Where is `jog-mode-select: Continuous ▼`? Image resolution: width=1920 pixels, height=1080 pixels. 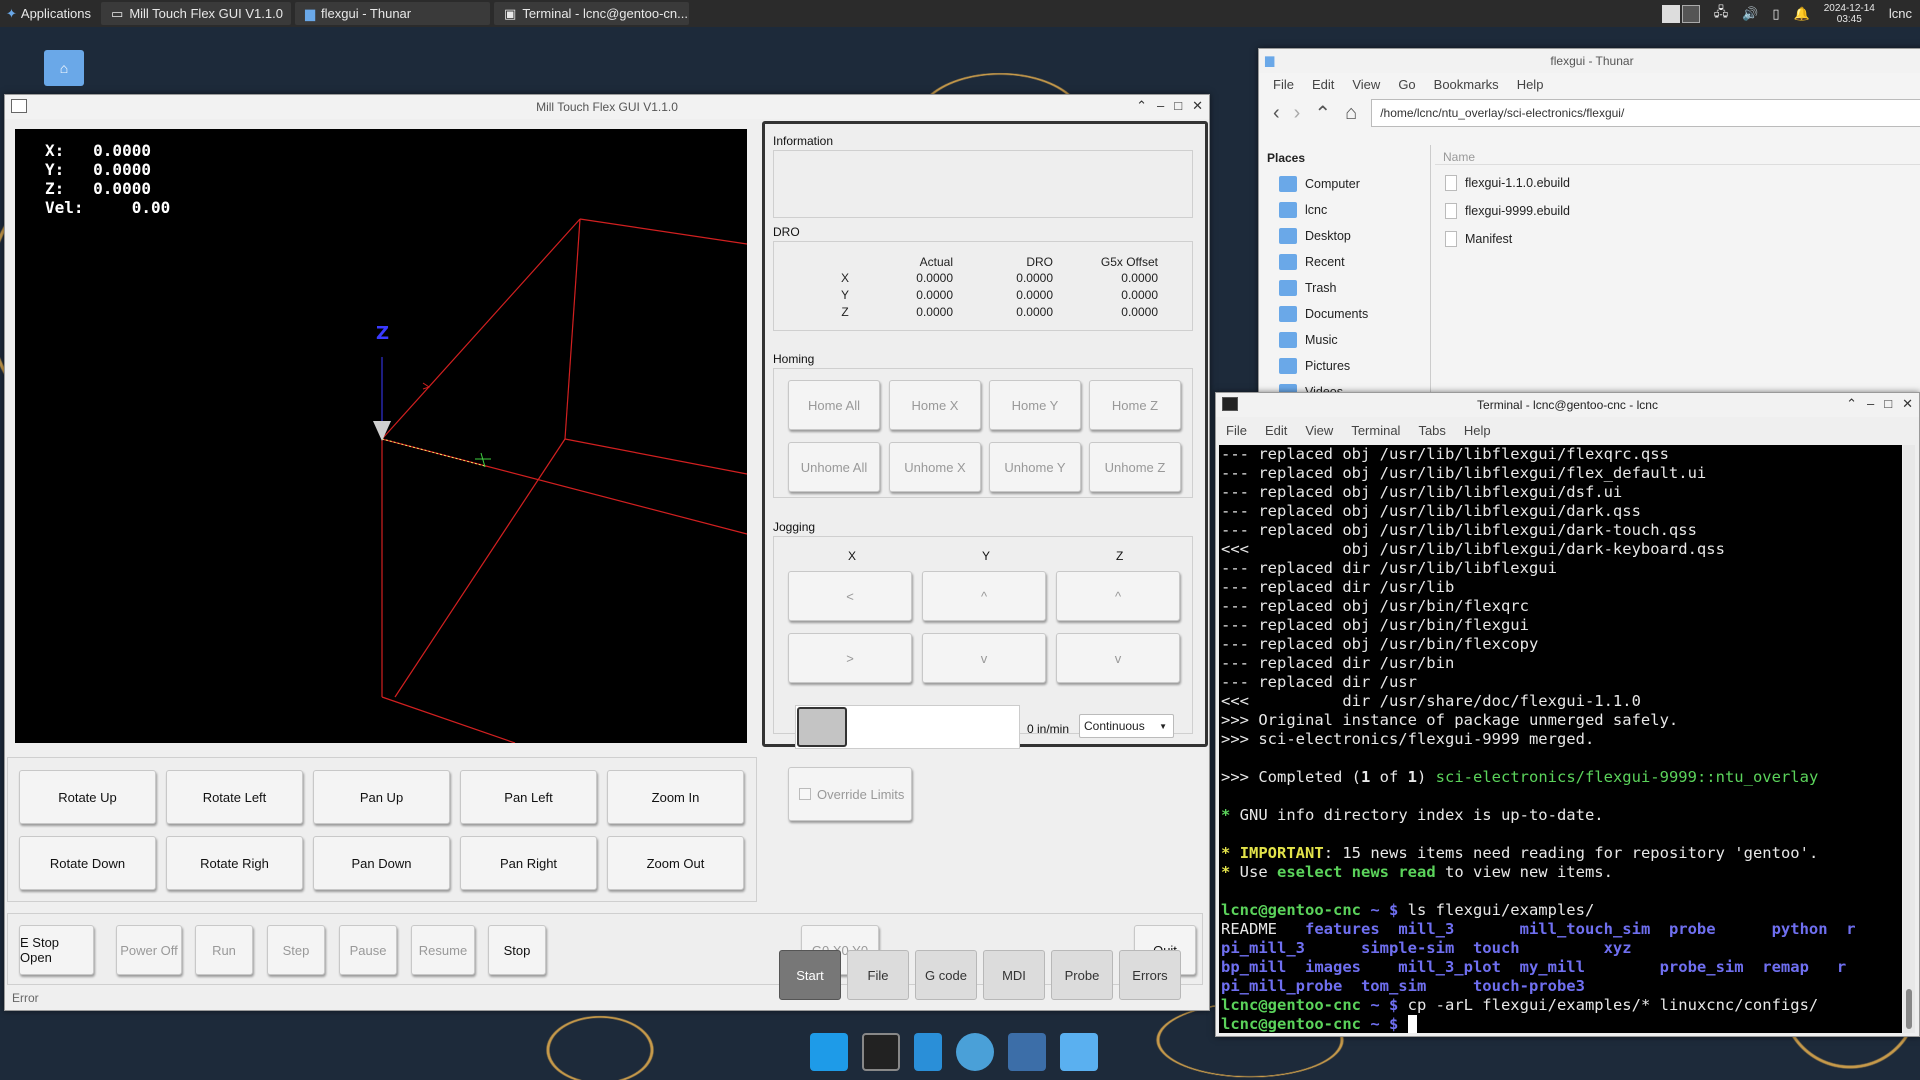
jog-mode-select: Continuous ▼ is located at coordinates (1126, 726).